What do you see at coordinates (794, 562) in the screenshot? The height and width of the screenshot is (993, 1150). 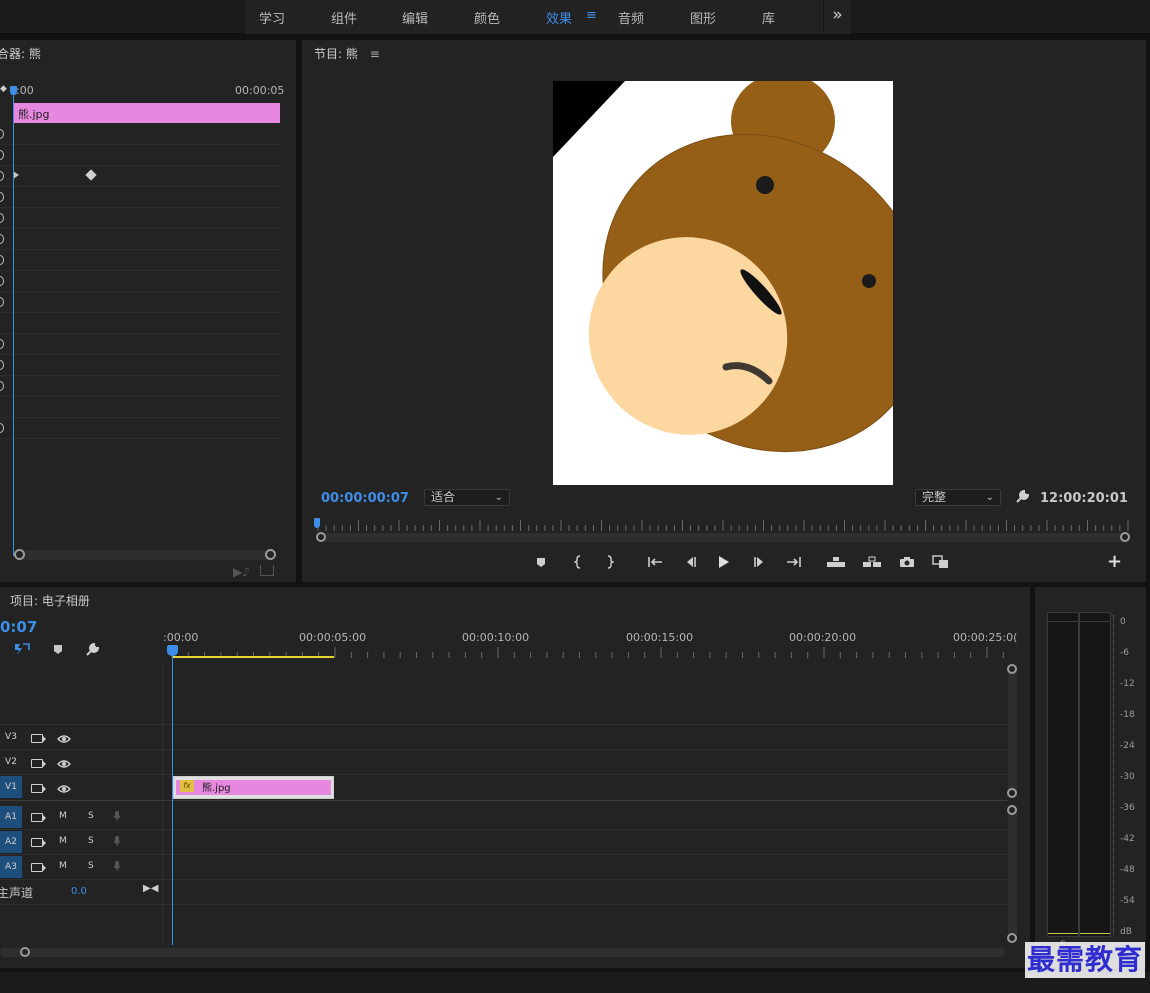 I see `go-to-out-button` at bounding box center [794, 562].